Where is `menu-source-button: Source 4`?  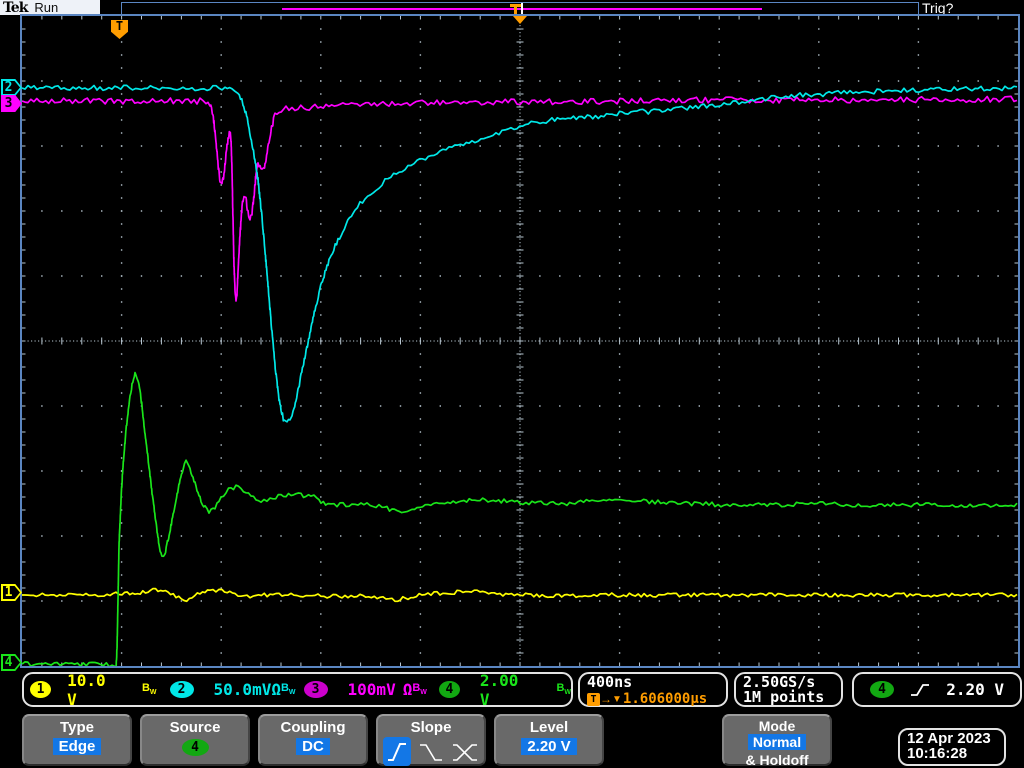 menu-source-button: Source 4 is located at coordinates (195, 740).